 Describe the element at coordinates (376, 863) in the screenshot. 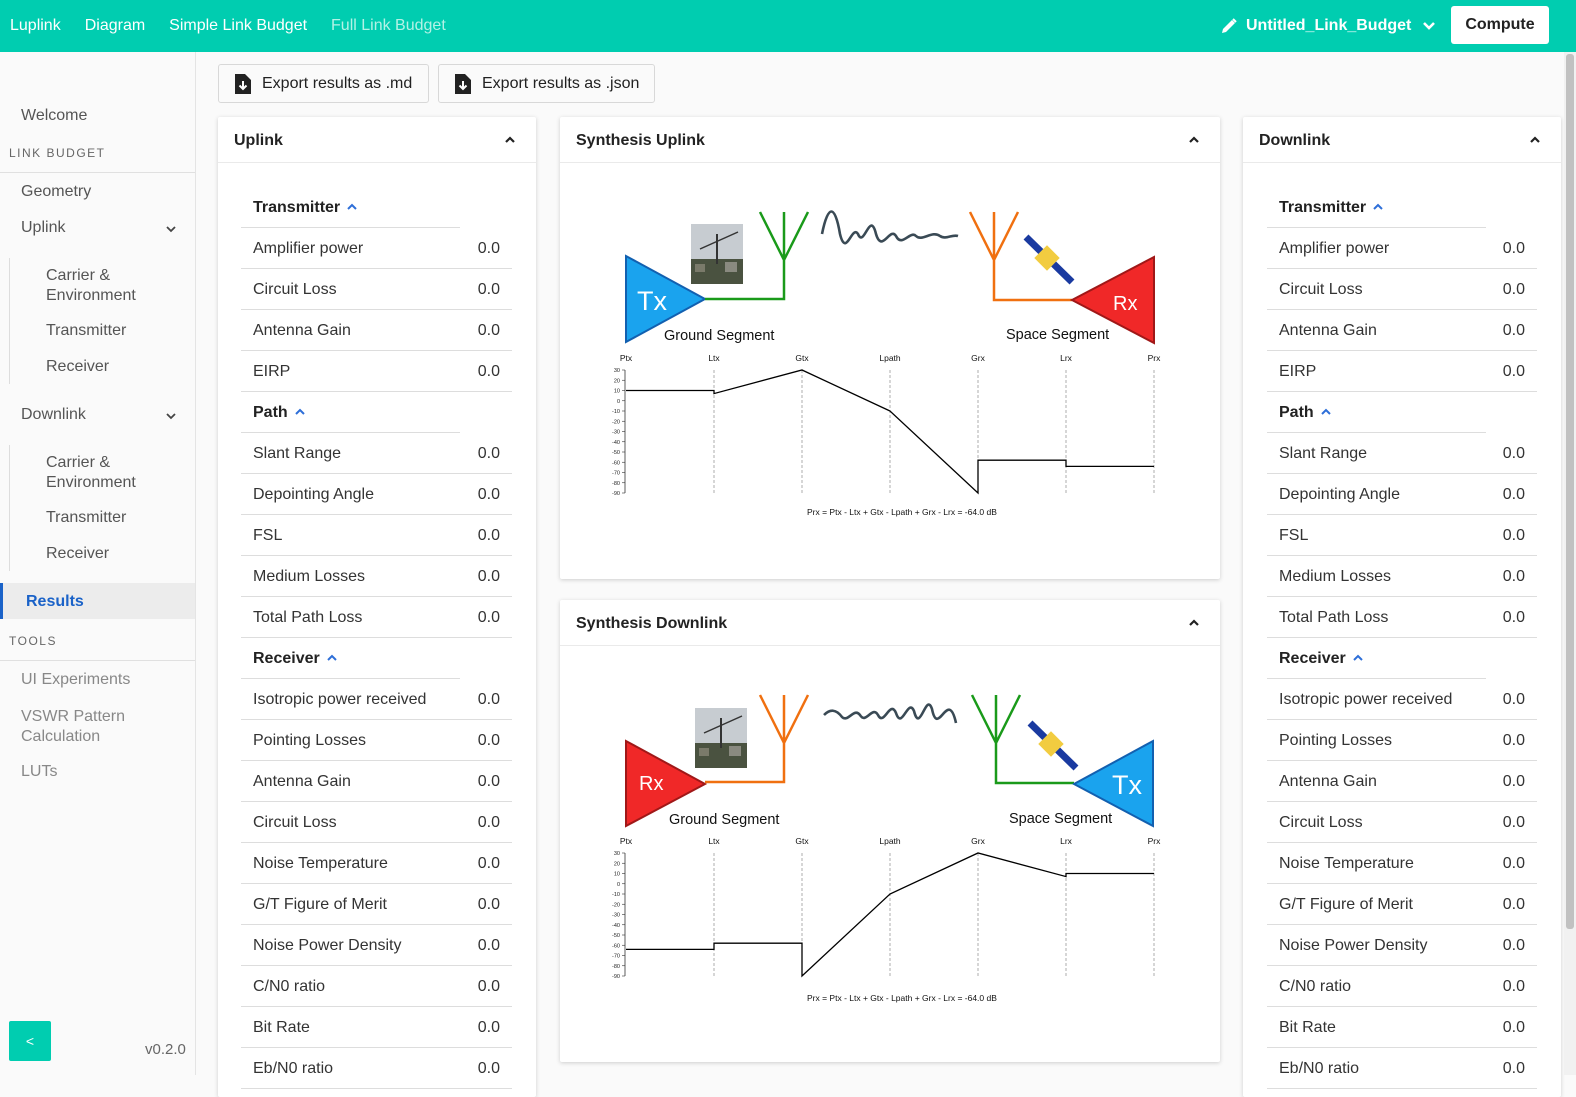

I see `result-row: Noise Temperature 0.0` at that location.